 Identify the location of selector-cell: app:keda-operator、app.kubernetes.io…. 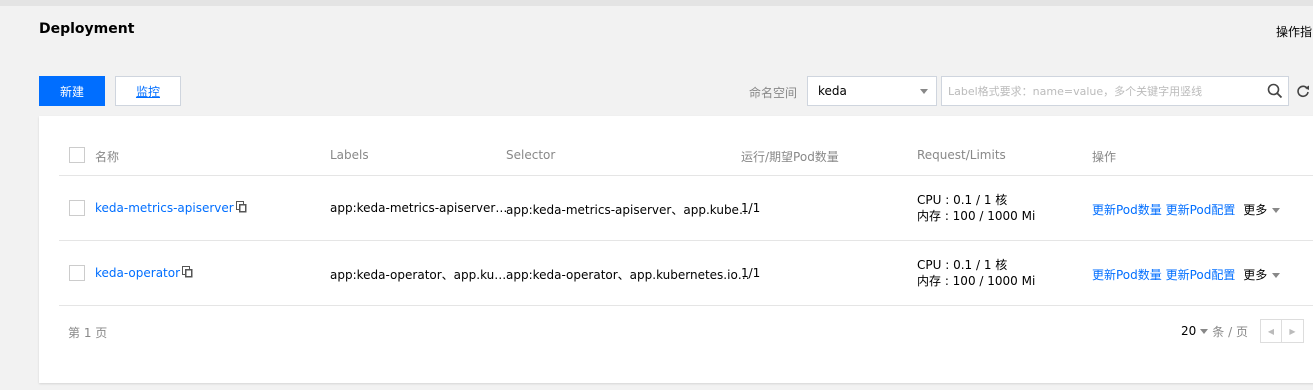
(628, 275).